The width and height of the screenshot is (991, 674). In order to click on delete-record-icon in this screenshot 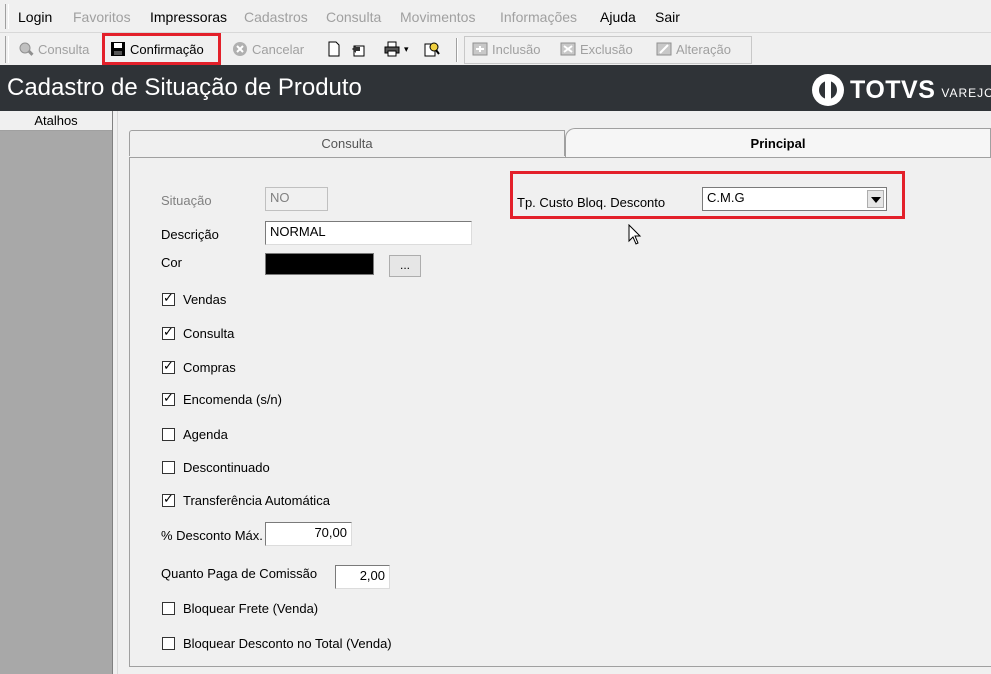, I will do `click(568, 49)`.